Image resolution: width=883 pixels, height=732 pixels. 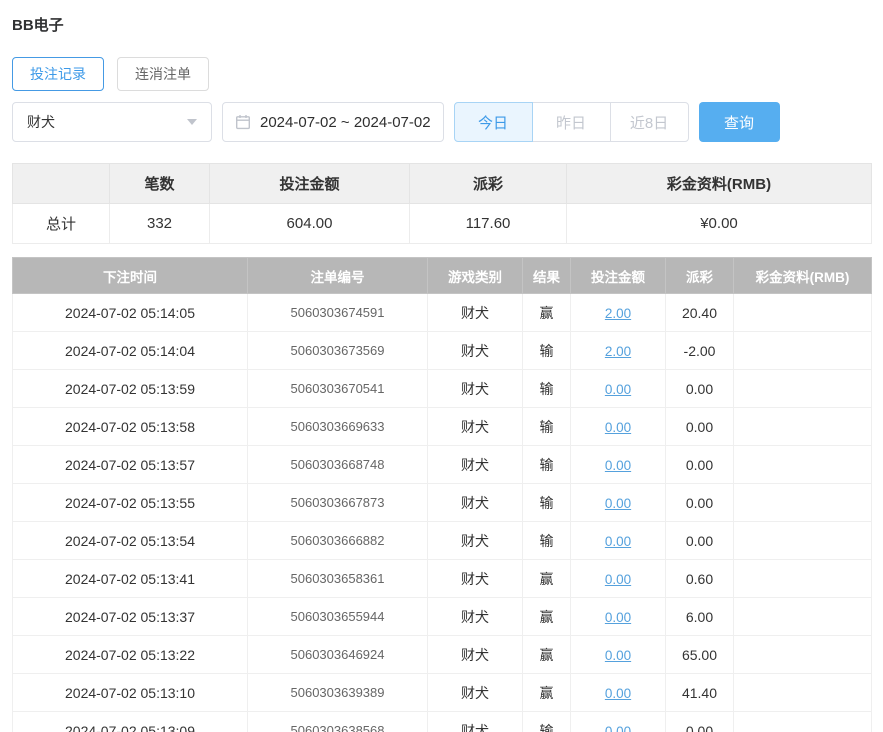 What do you see at coordinates (571, 122) in the screenshot?
I see `quick-btn-yesterday: 昨日` at bounding box center [571, 122].